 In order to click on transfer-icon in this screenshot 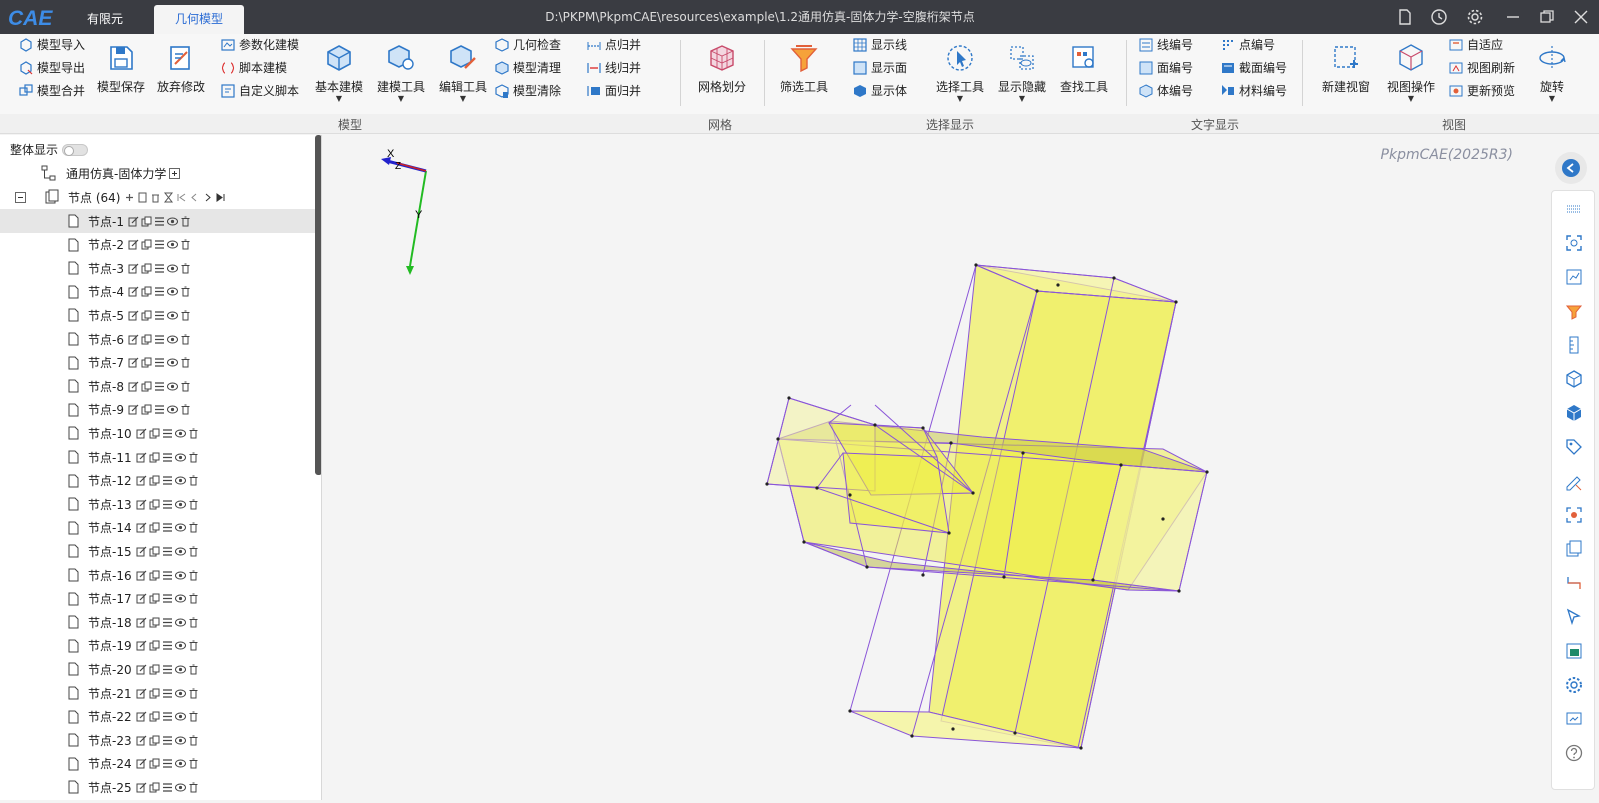, I will do `click(1574, 583)`.